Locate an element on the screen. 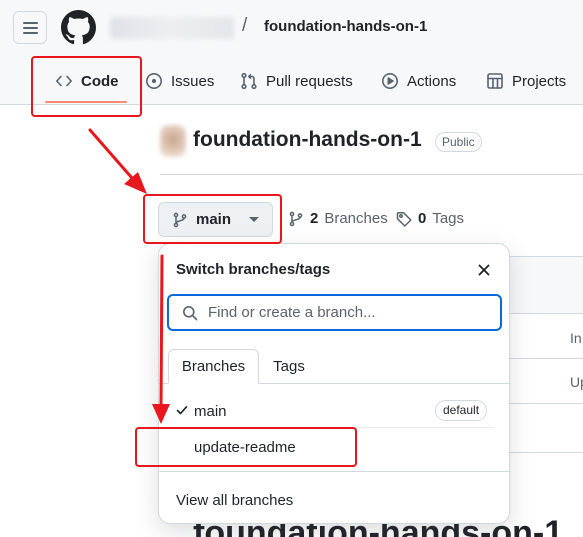 This screenshot has height=537, width=583. branch-search-field is located at coordinates (334, 312).